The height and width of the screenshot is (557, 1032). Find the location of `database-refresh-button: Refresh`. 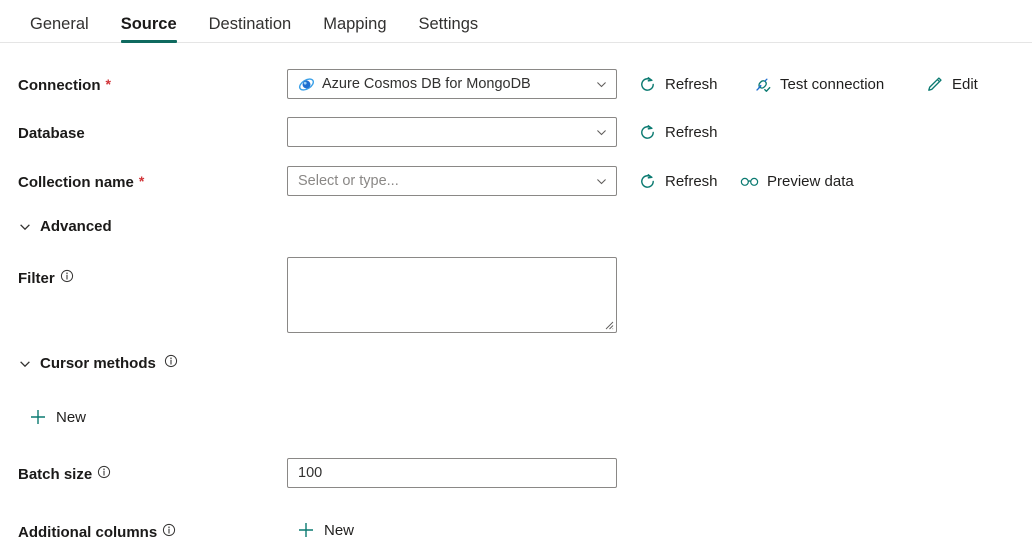

database-refresh-button: Refresh is located at coordinates (678, 132).